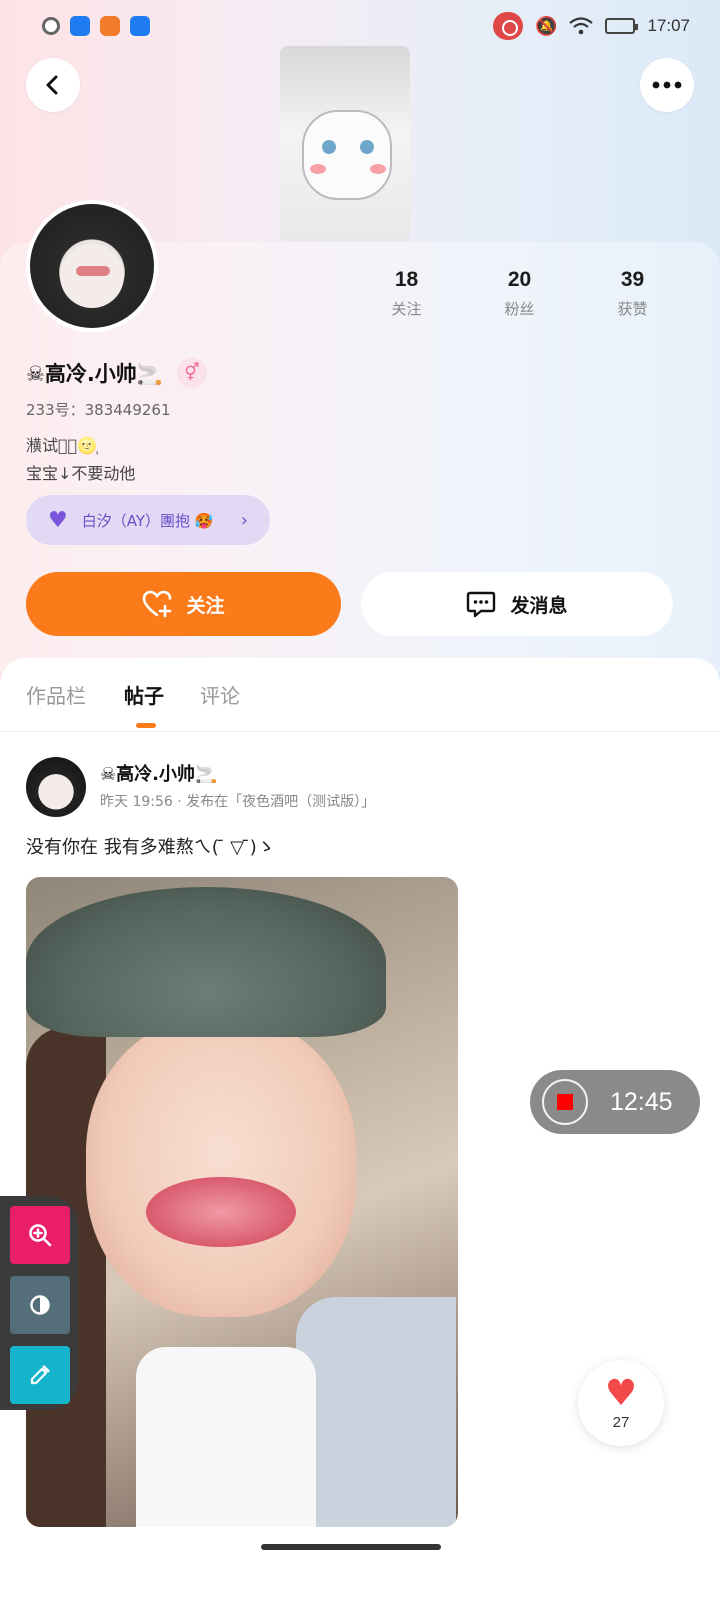 The height and width of the screenshot is (1612, 720). What do you see at coordinates (237, 801) in the screenshot?
I see `post-meta: 昨天 19:56 · 发布在「夜色酒吧（测试版）」` at bounding box center [237, 801].